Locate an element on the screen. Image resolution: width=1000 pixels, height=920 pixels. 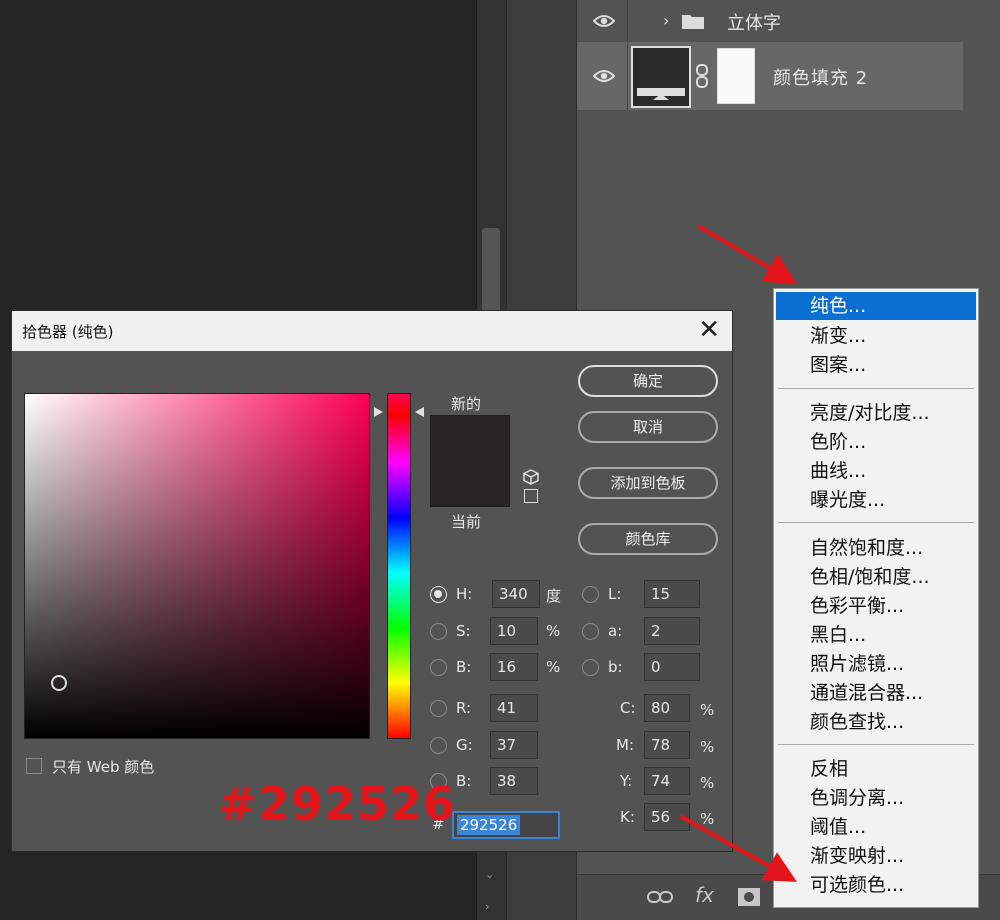
arrow-to-selective-color is located at coordinates (738, 848).